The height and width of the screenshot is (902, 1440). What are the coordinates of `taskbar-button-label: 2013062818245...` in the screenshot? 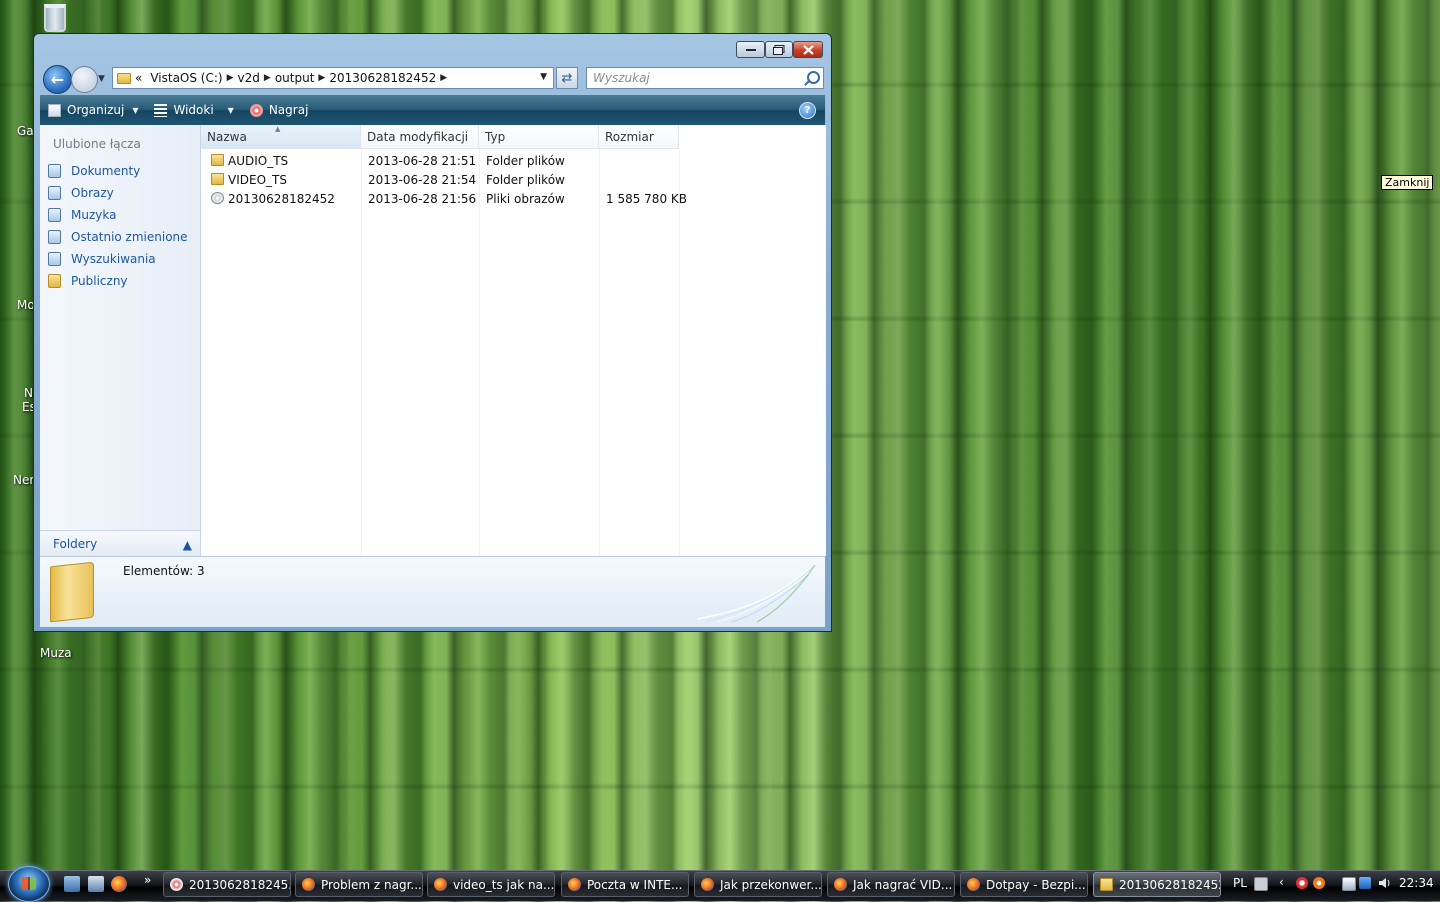 It's located at (240, 884).